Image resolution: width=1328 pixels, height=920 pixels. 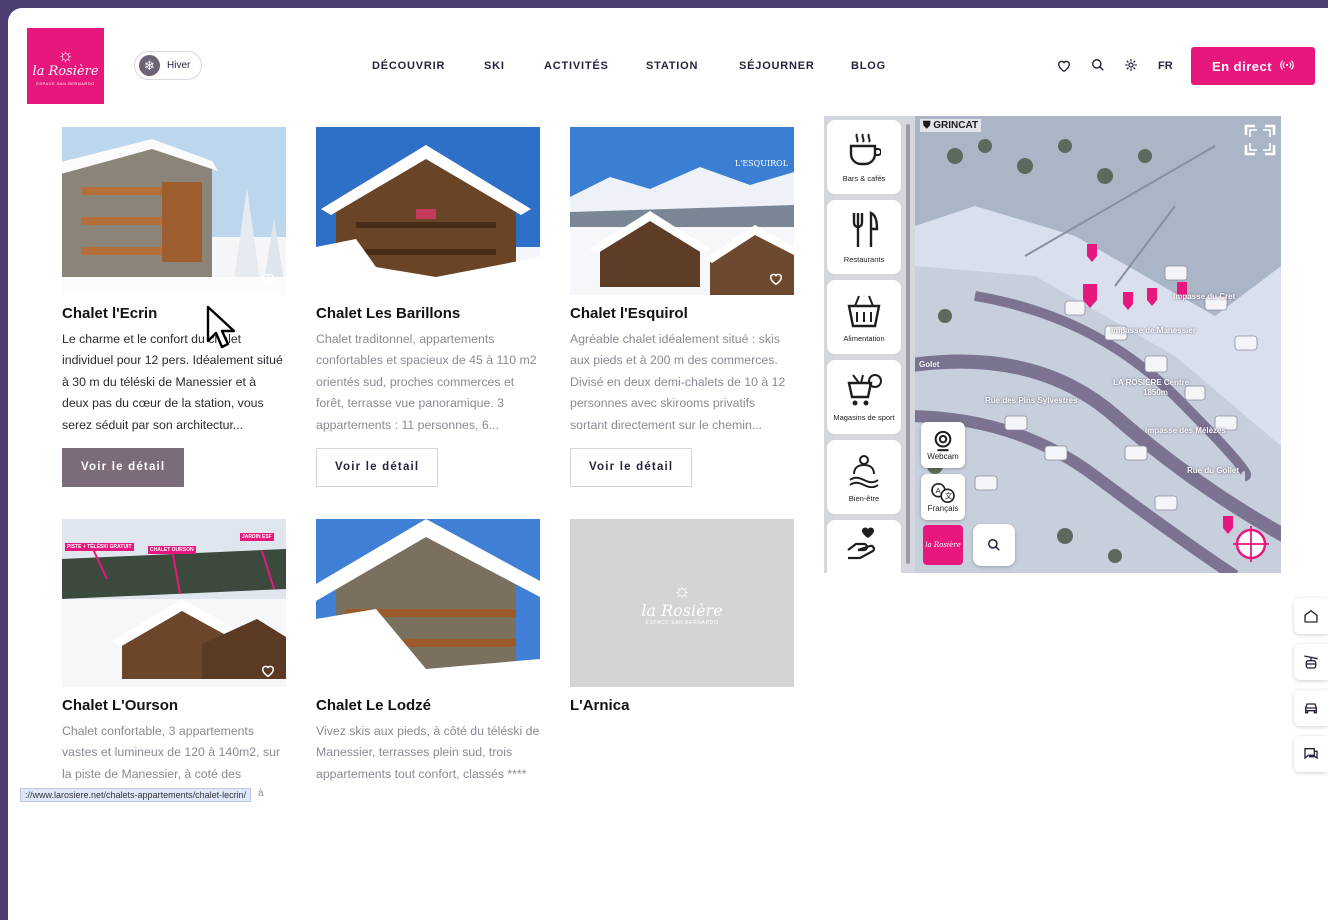 I want to click on esquirol-watermark: L'ESQUIROL, so click(x=761, y=163).